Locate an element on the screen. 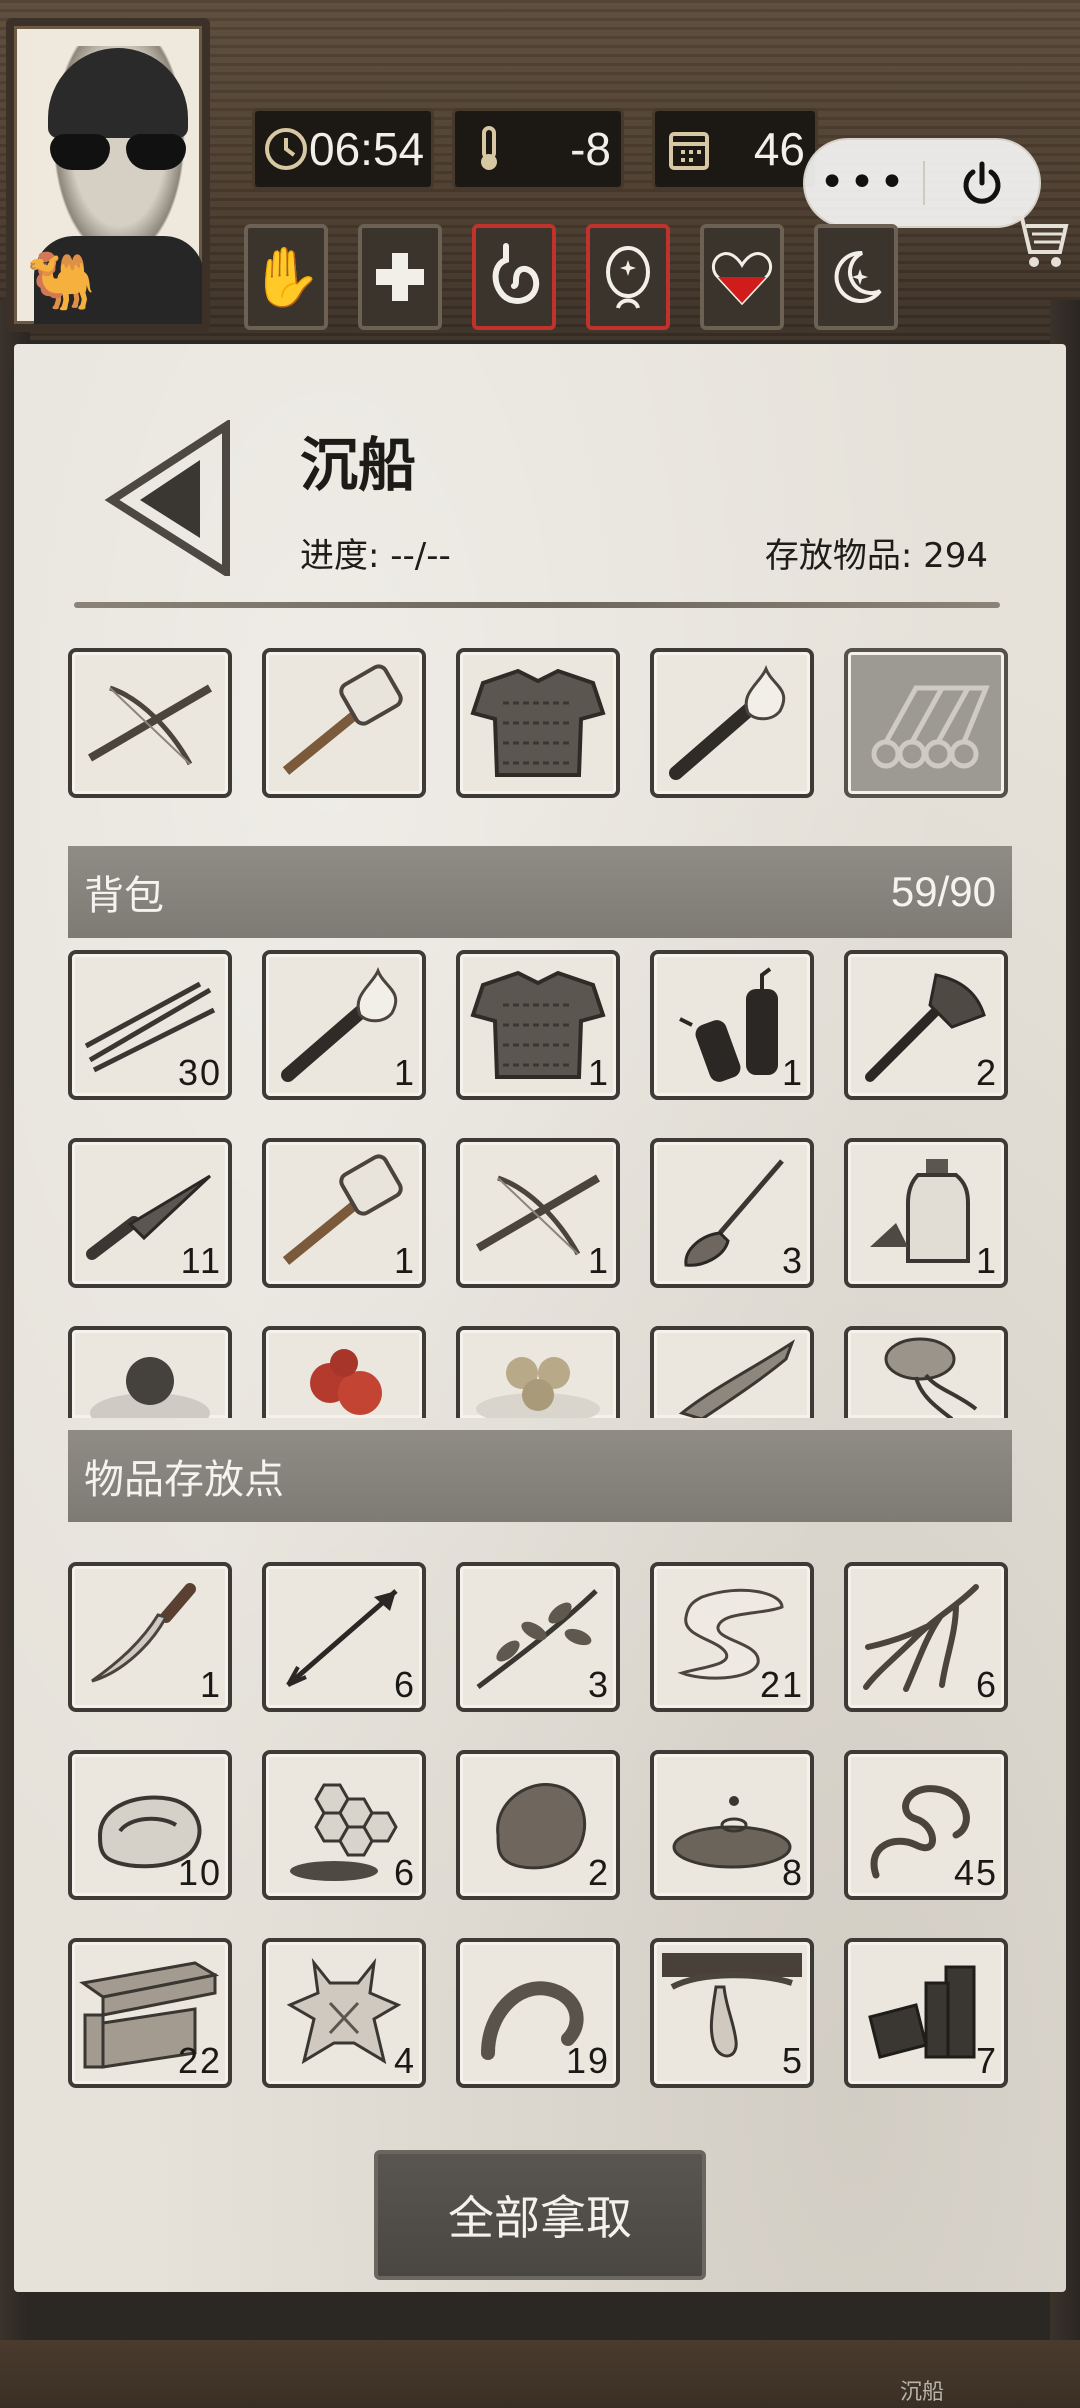 This screenshot has width=1080, height=2408. days-display: 46 is located at coordinates (735, 149).